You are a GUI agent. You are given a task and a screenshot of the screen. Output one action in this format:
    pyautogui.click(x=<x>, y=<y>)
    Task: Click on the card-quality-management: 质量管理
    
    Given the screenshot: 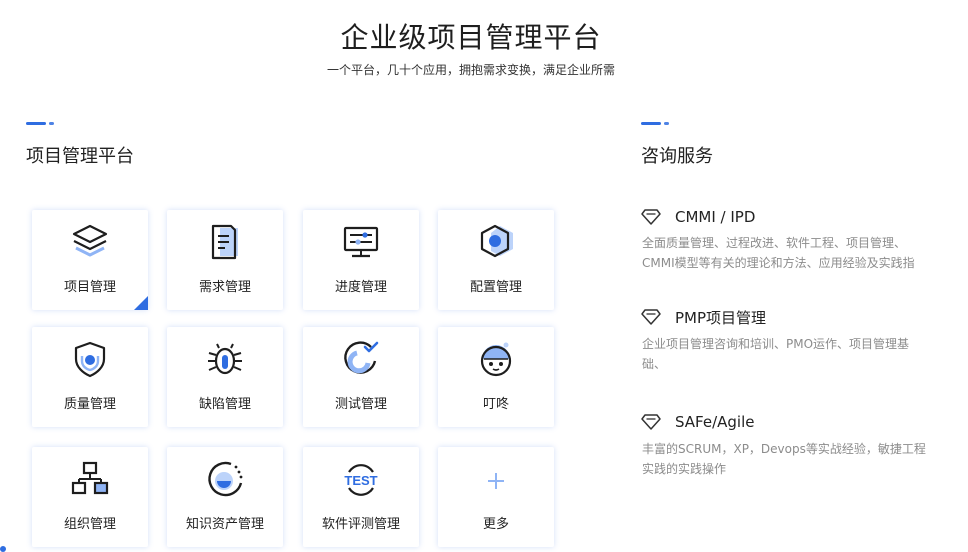 What is the action you would take?
    pyautogui.click(x=90, y=377)
    